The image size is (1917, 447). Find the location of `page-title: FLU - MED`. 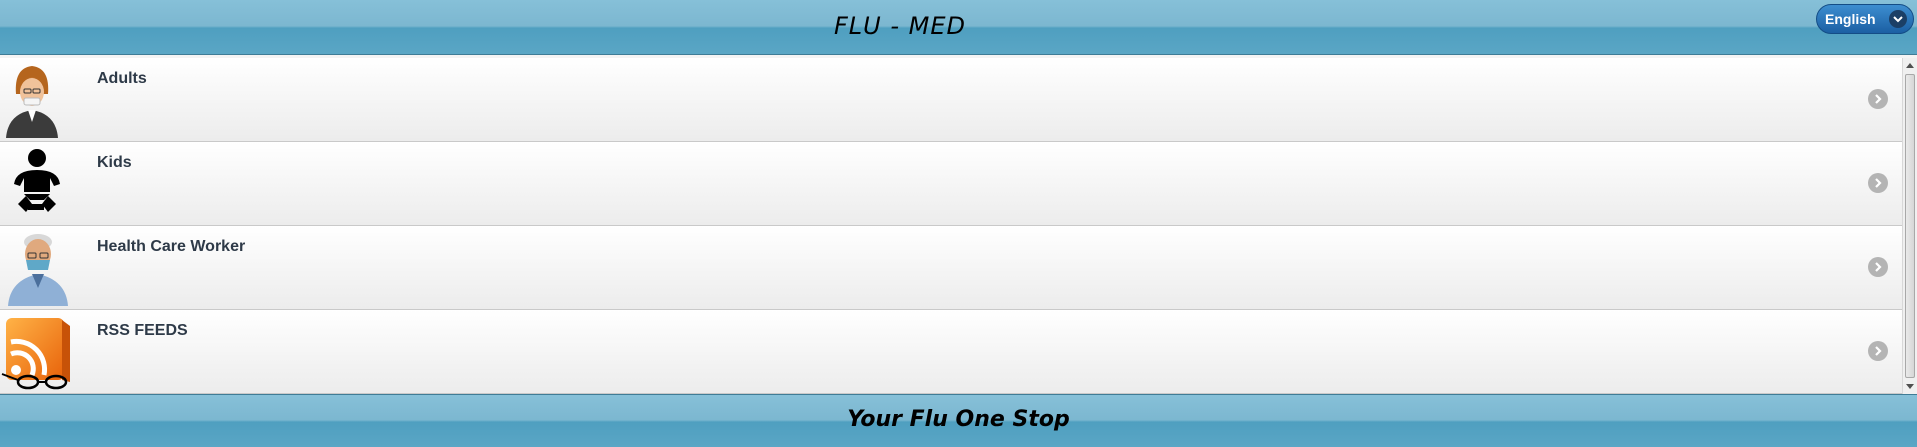

page-title: FLU - MED is located at coordinates (899, 26).